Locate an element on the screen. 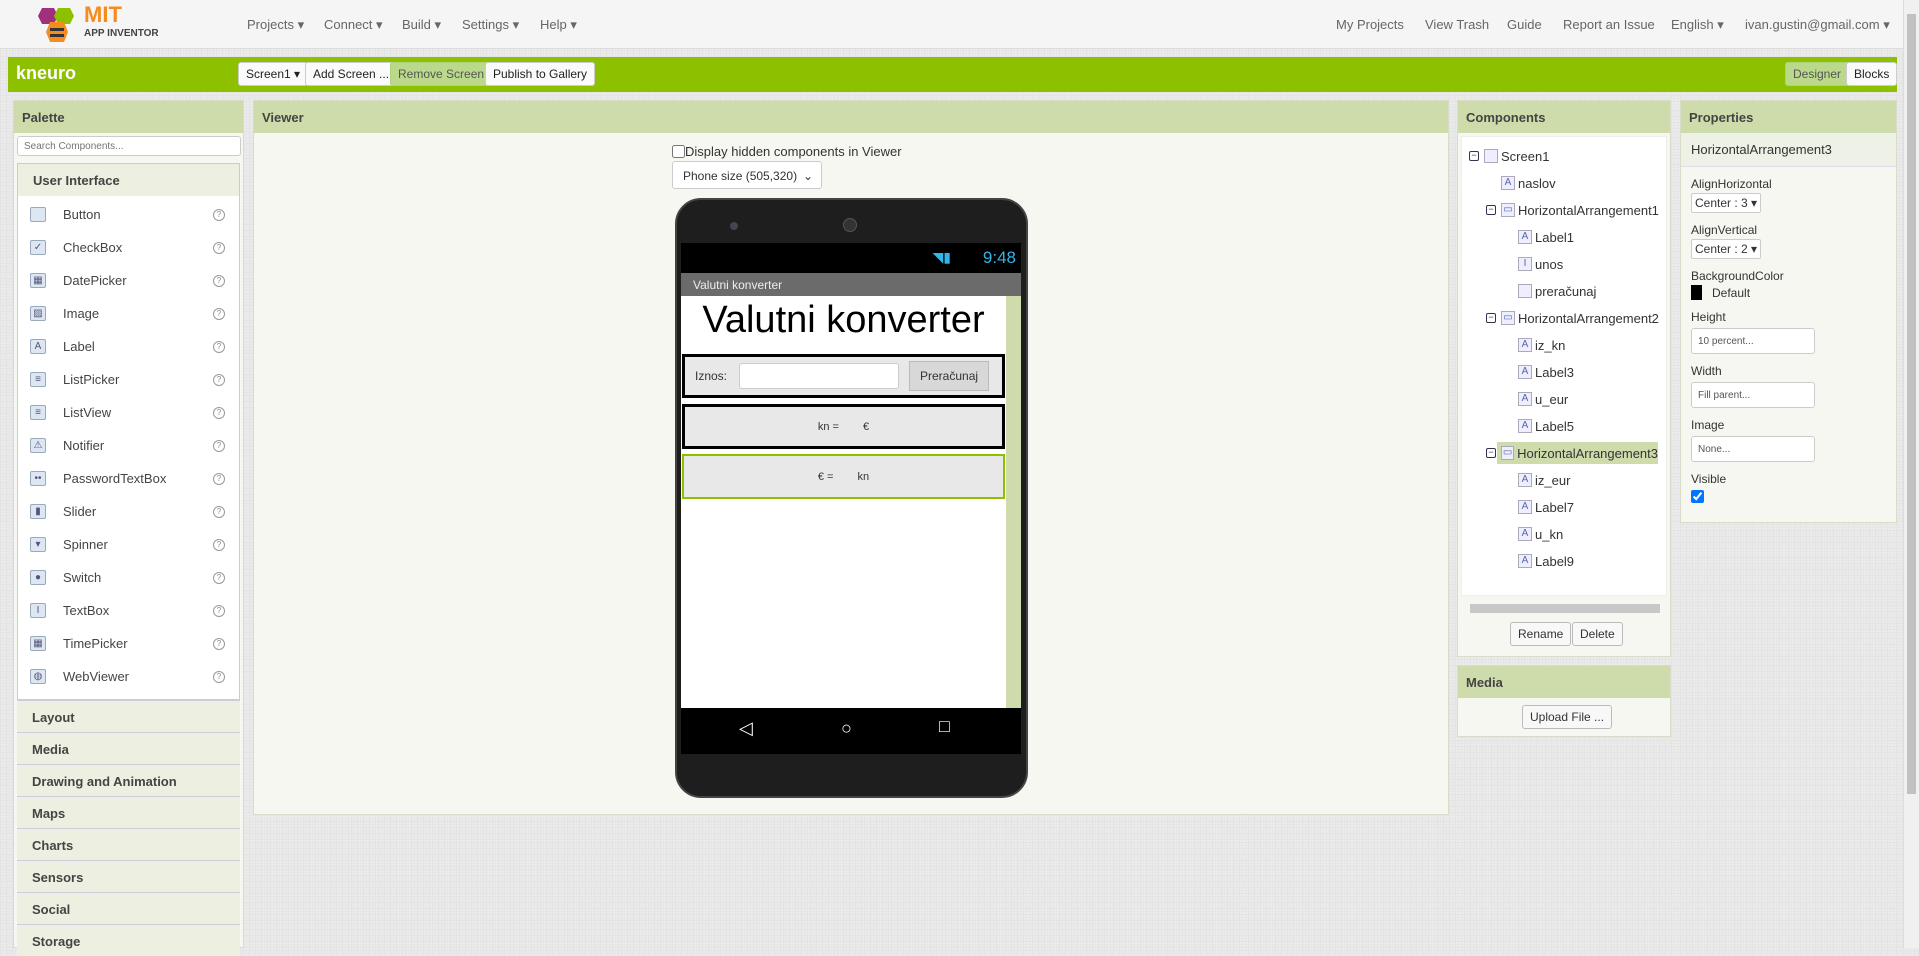  palette-item-timepicker: ▦ TimePicker? is located at coordinates (128, 643).